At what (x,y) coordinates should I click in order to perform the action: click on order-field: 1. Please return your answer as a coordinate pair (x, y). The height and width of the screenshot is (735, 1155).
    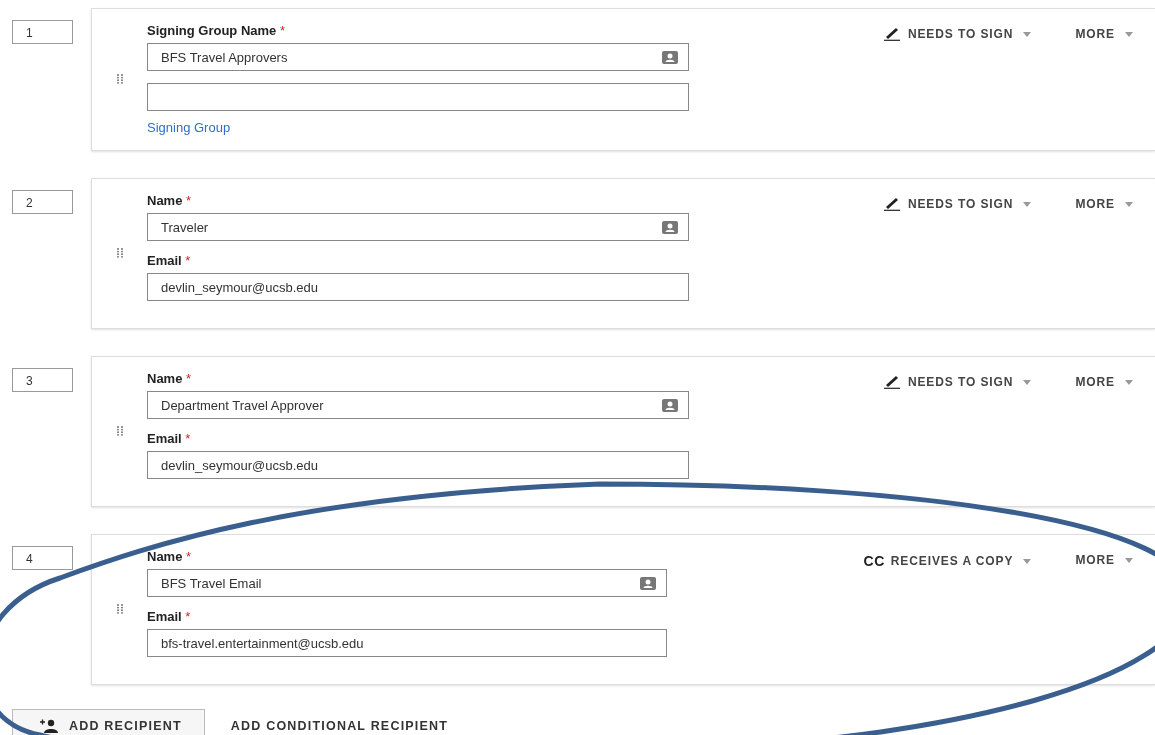
    Looking at the image, I should click on (42, 32).